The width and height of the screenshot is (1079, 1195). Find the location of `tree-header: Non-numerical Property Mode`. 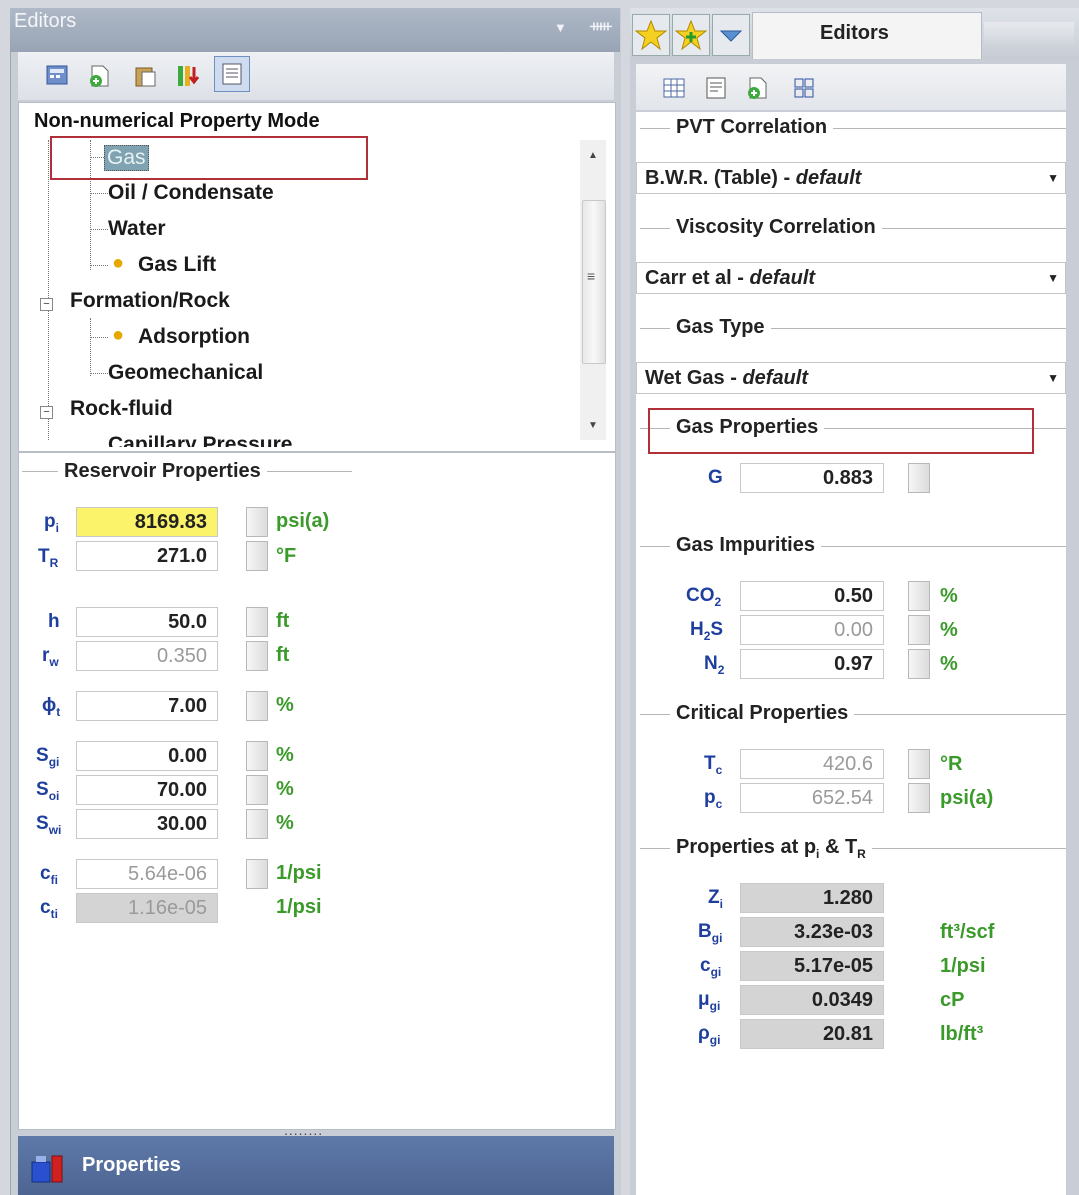

tree-header: Non-numerical Property Mode is located at coordinates (177, 121).